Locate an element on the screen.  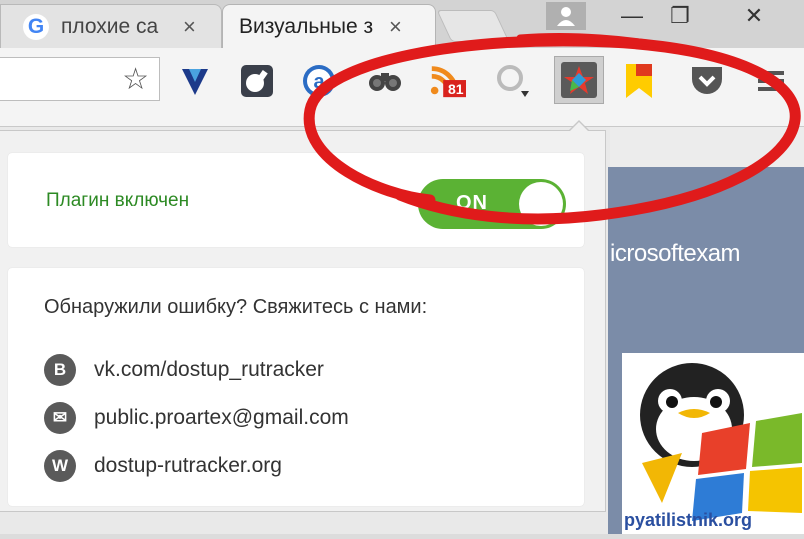
rss-icon: 81 is located at coordinates (447, 81).